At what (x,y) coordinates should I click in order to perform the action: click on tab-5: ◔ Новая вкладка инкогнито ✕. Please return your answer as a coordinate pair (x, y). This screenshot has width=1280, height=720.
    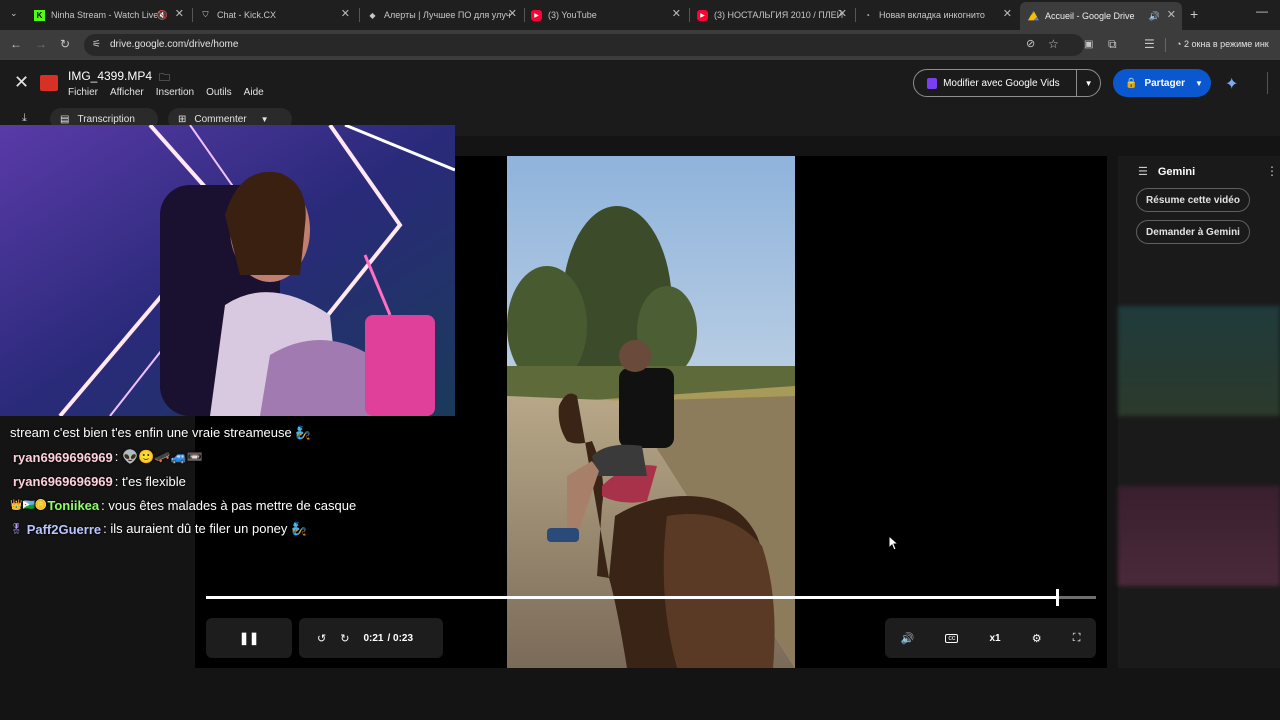
    Looking at the image, I should click on (937, 15).